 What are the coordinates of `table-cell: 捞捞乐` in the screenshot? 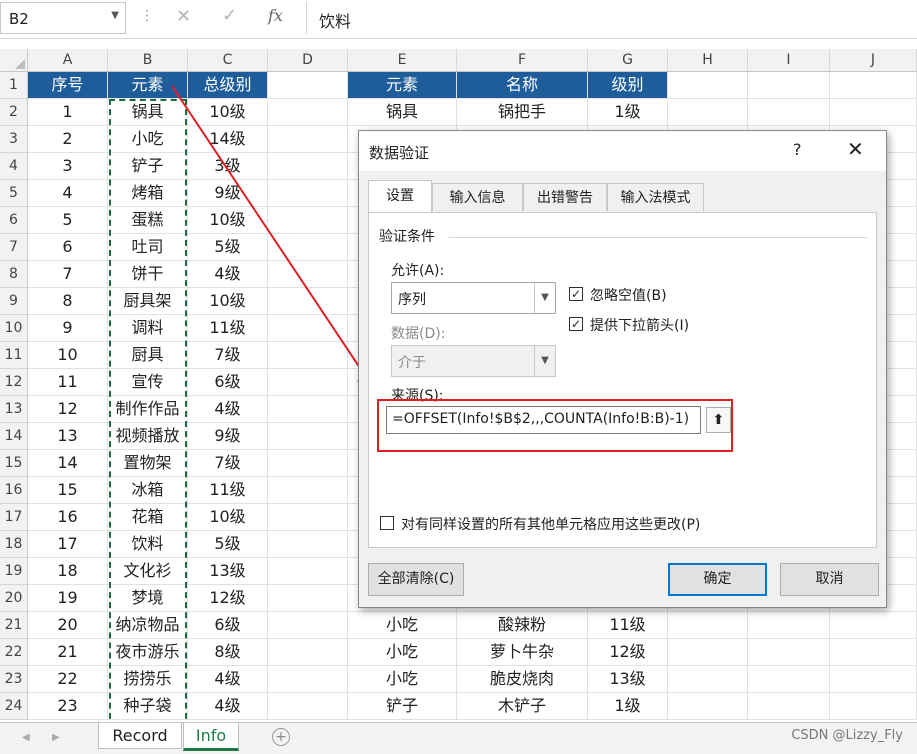 It's located at (147, 679).